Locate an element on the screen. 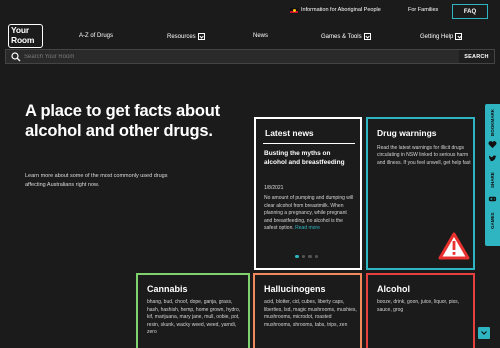 The width and height of the screenshot is (500, 348). carousel-dots is located at coordinates (306, 256).